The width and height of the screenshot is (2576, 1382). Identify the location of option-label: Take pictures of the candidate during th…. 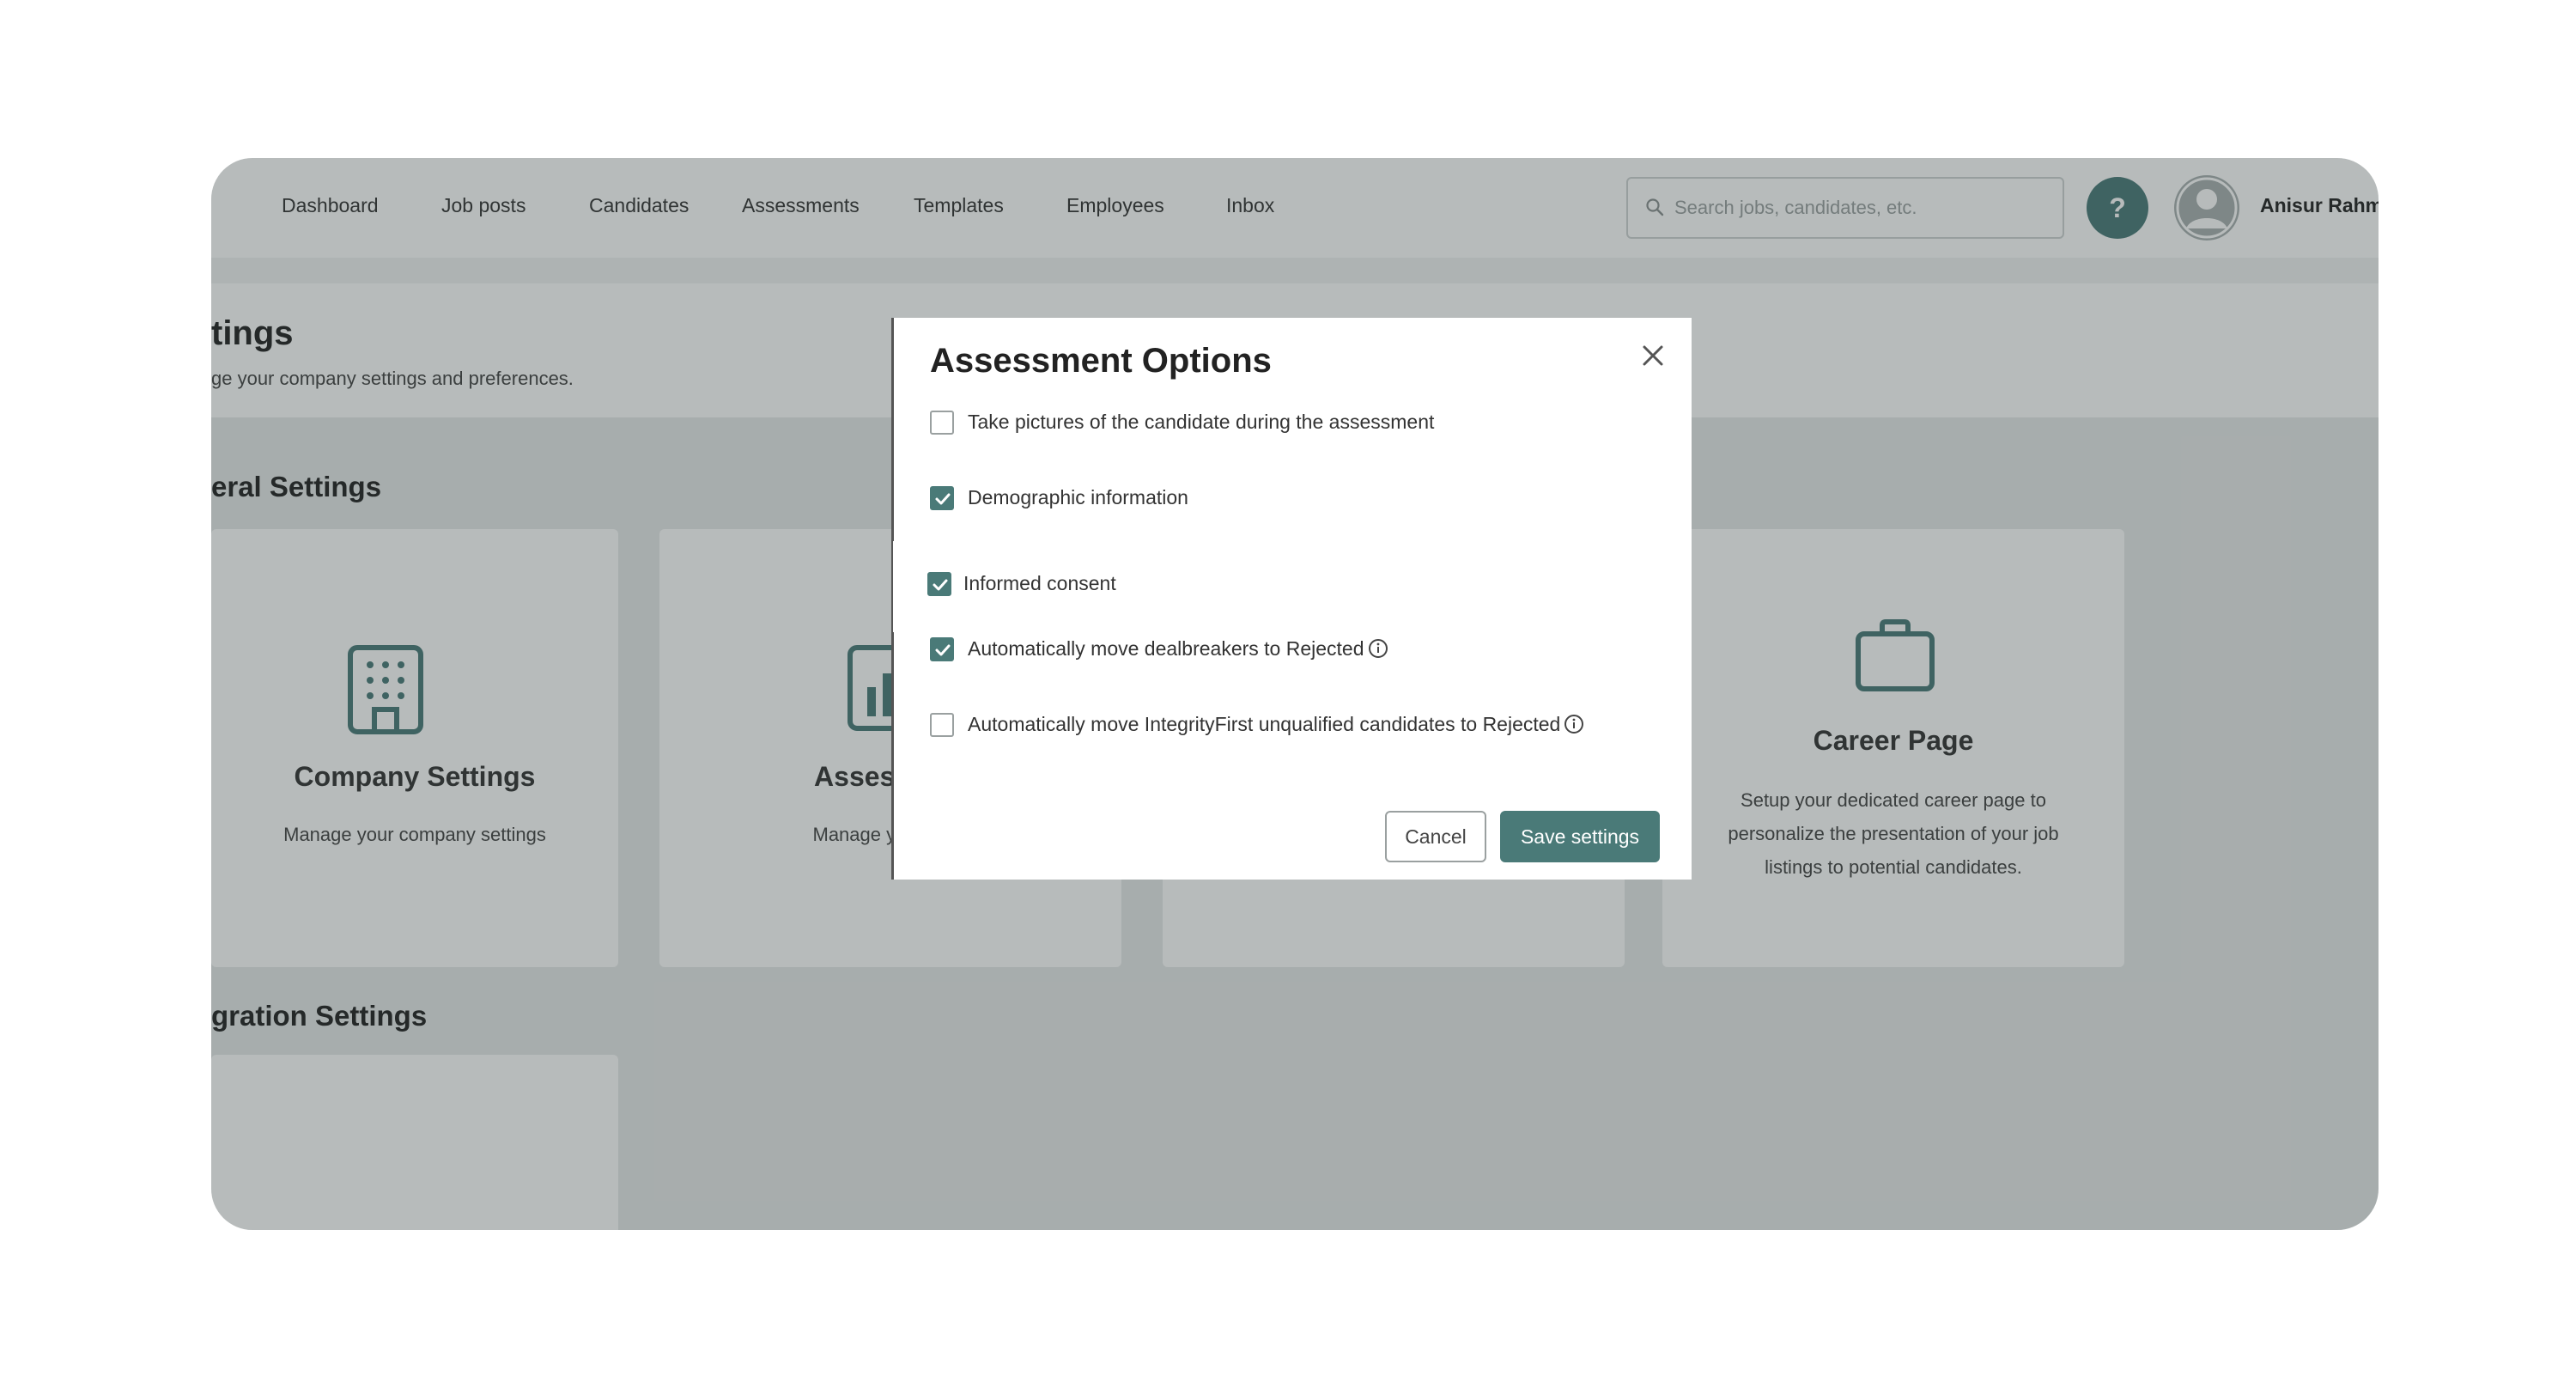
(1202, 422).